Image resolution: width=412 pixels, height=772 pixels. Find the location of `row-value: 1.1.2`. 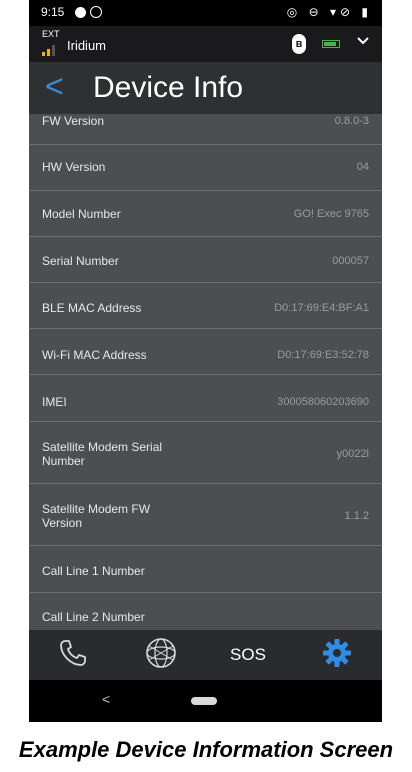

row-value: 1.1.2 is located at coordinates (356, 516).